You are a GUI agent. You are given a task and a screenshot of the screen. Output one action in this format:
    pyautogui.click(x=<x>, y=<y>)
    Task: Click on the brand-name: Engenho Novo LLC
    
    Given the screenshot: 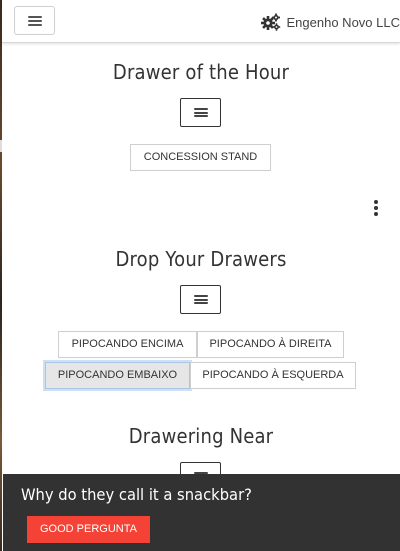 What is the action you would take?
    pyautogui.click(x=343, y=22)
    